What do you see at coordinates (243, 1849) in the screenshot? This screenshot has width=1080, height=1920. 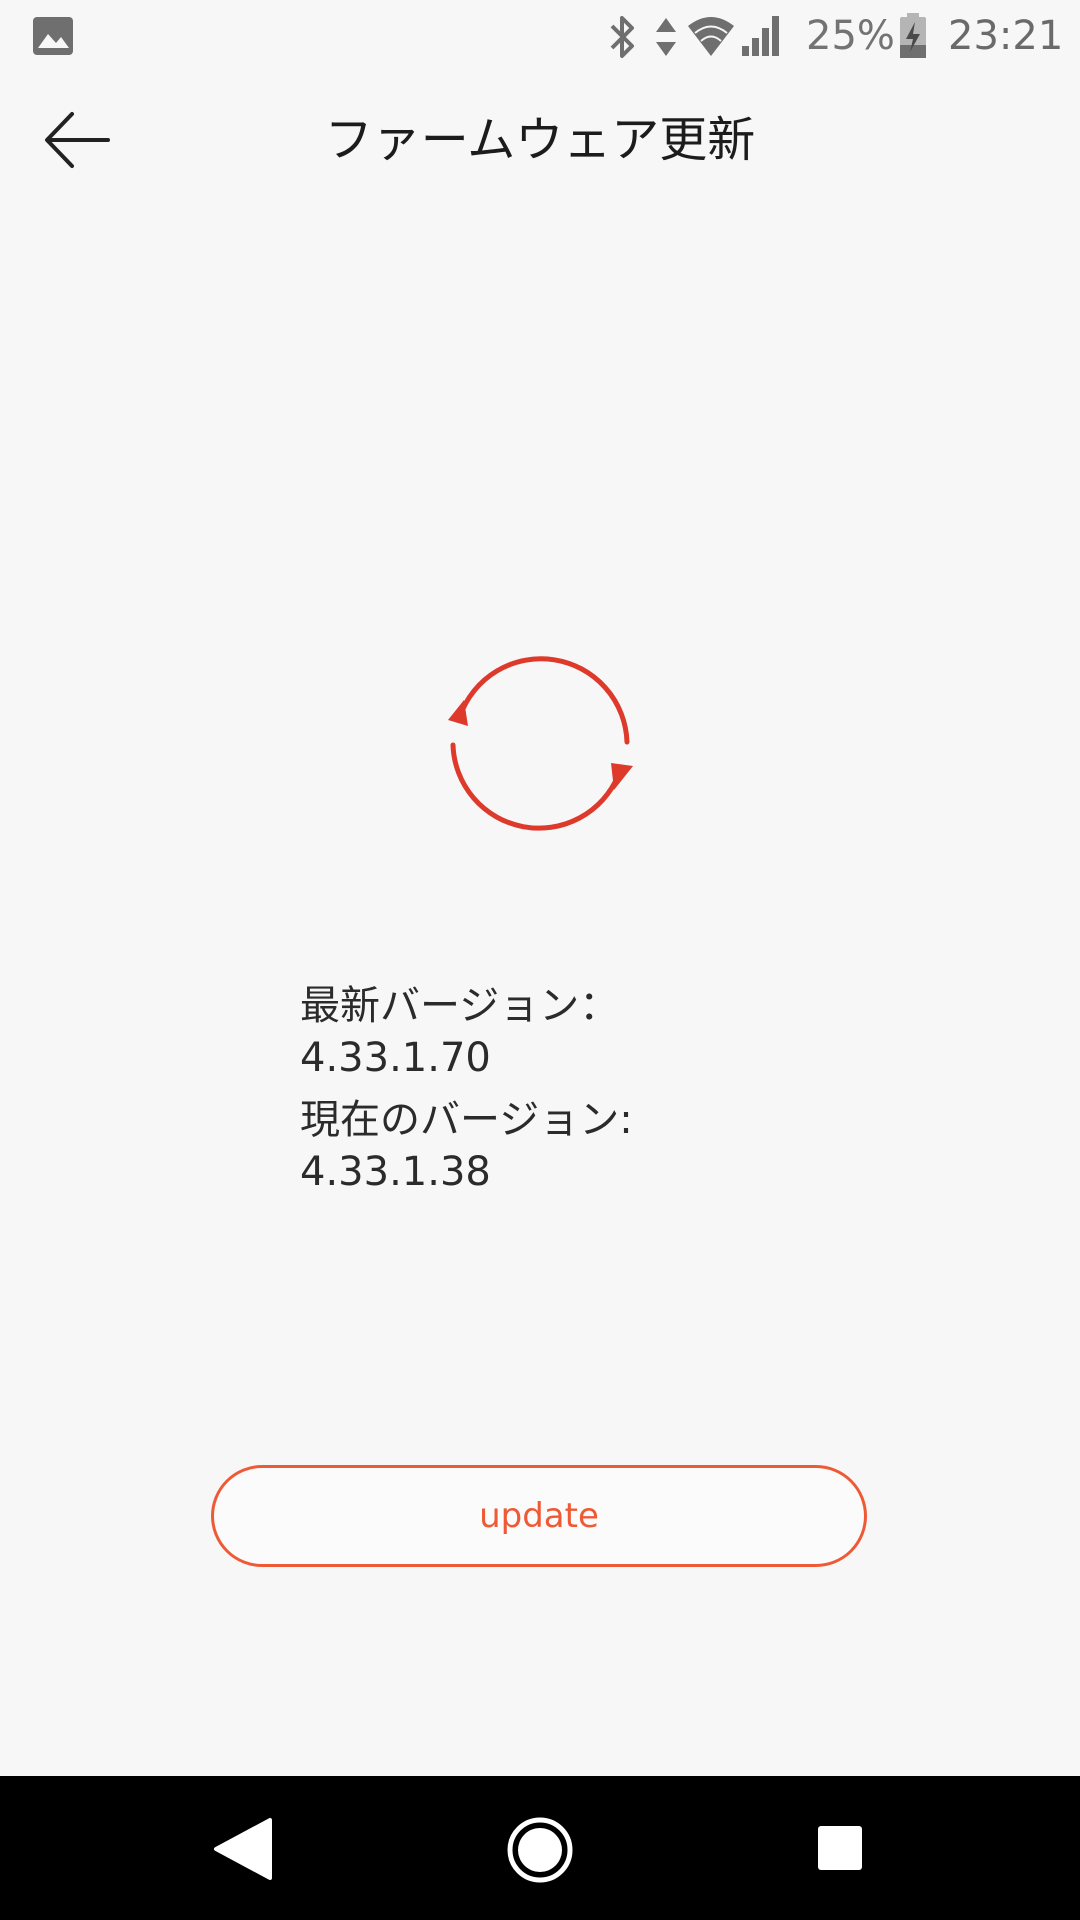 I see `nav-back-icon` at bounding box center [243, 1849].